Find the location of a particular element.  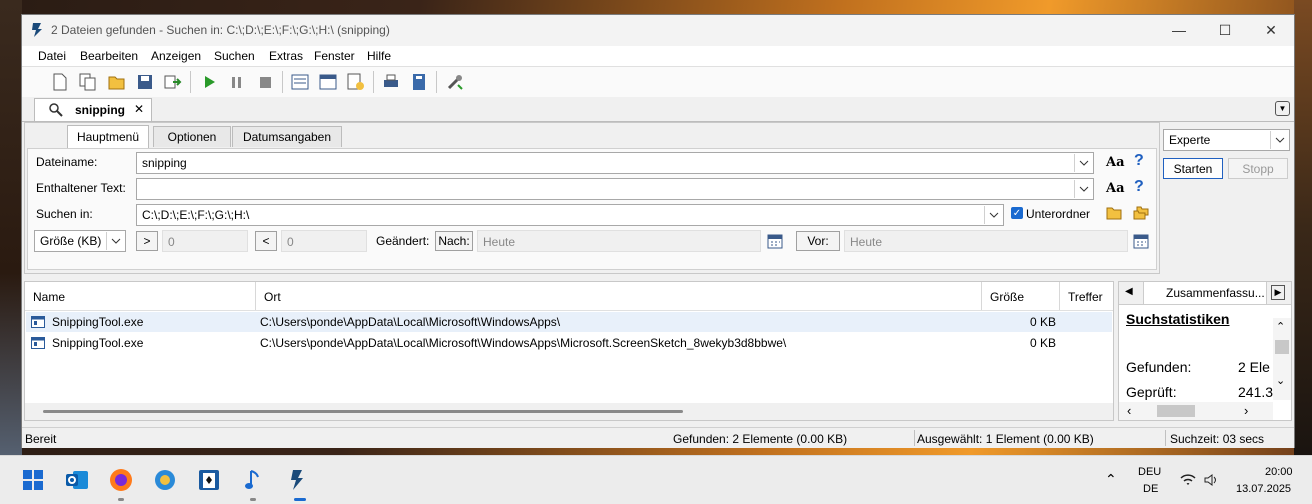

menu-hilfe: Hilfe is located at coordinates (379, 56).